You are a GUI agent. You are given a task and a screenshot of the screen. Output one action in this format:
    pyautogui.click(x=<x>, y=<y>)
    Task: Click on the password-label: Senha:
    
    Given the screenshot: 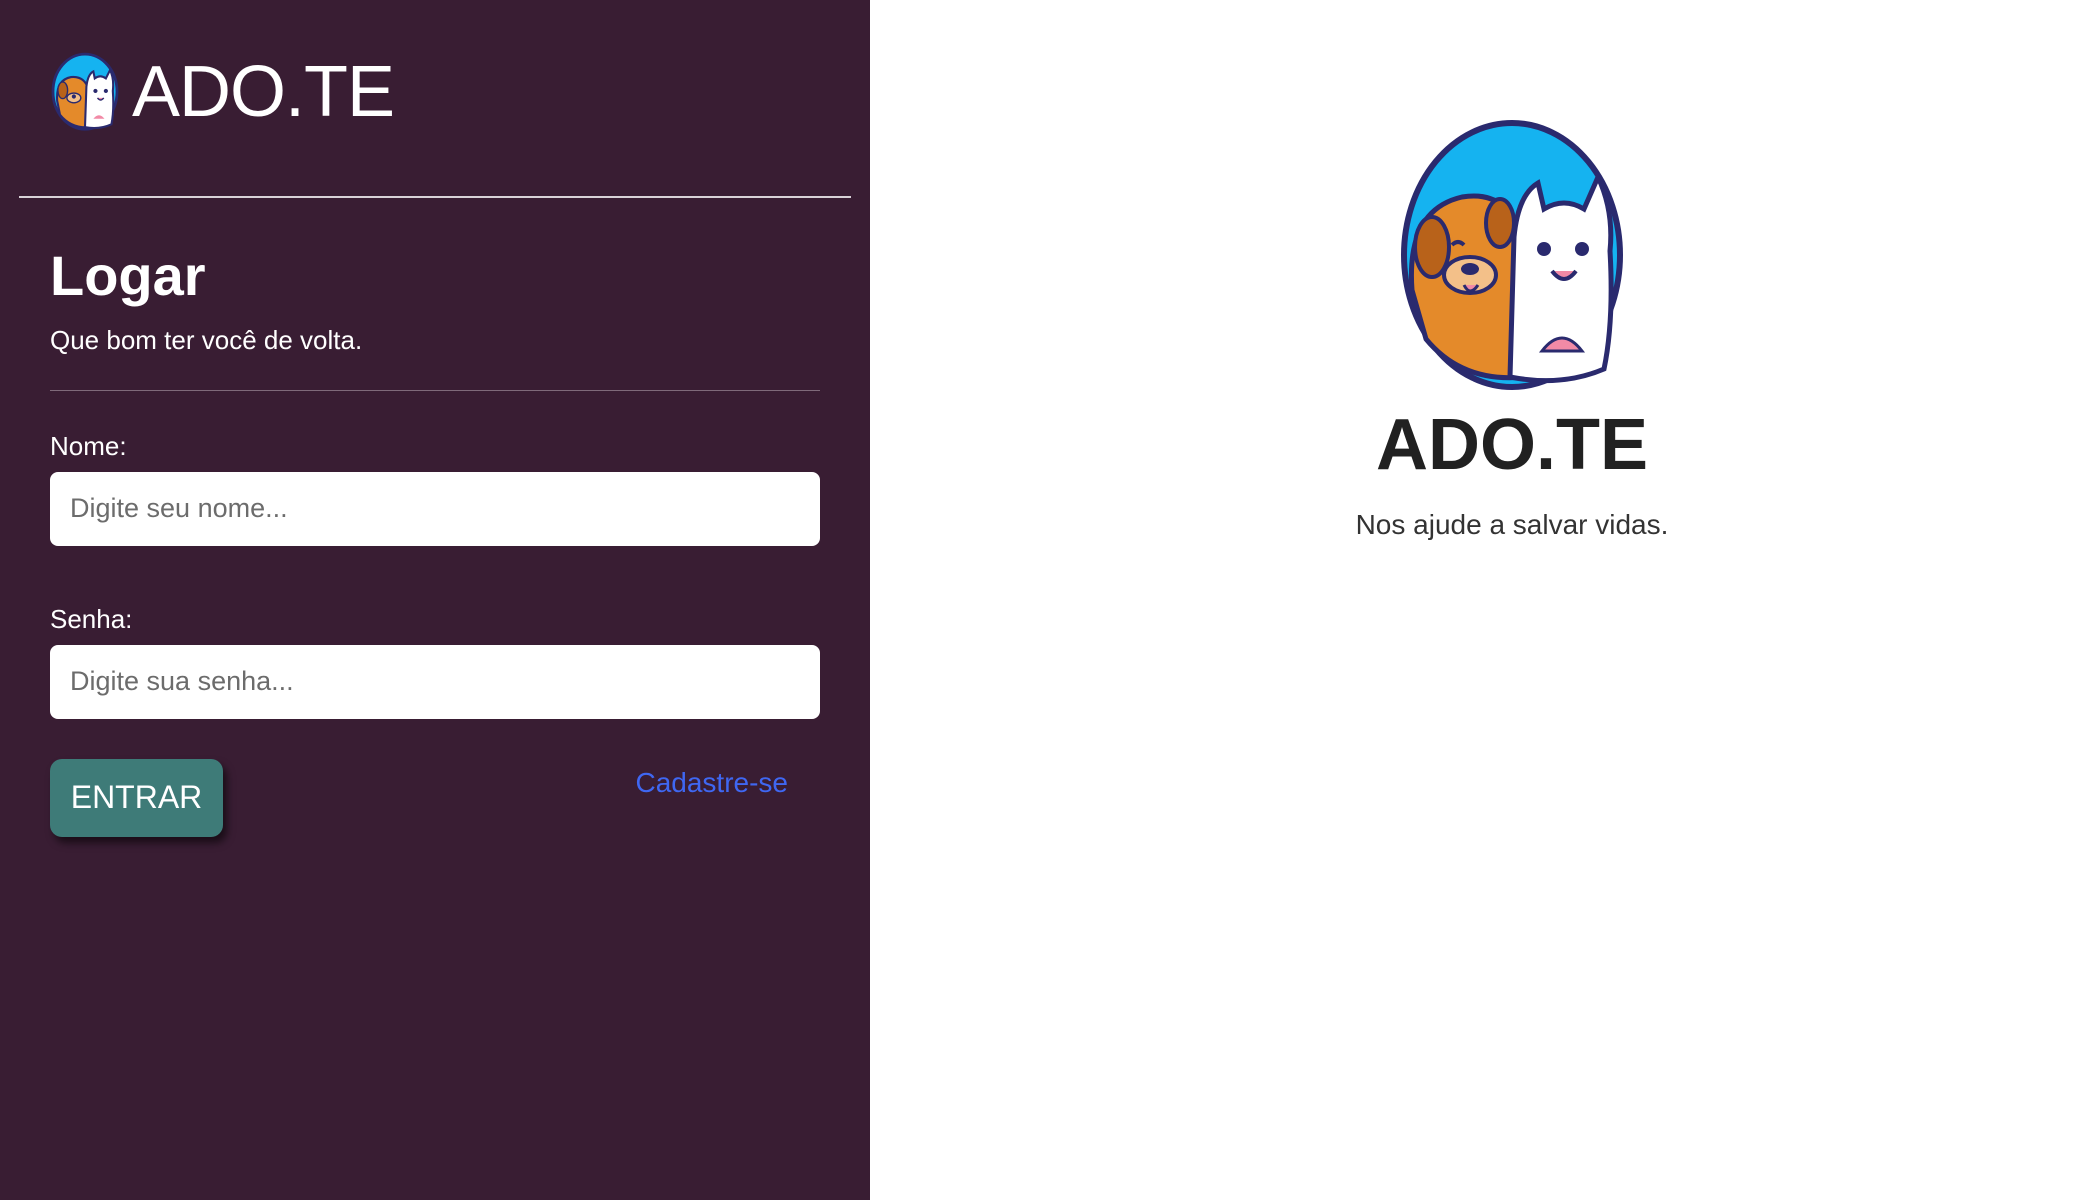 What is the action you would take?
    pyautogui.click(x=91, y=618)
    